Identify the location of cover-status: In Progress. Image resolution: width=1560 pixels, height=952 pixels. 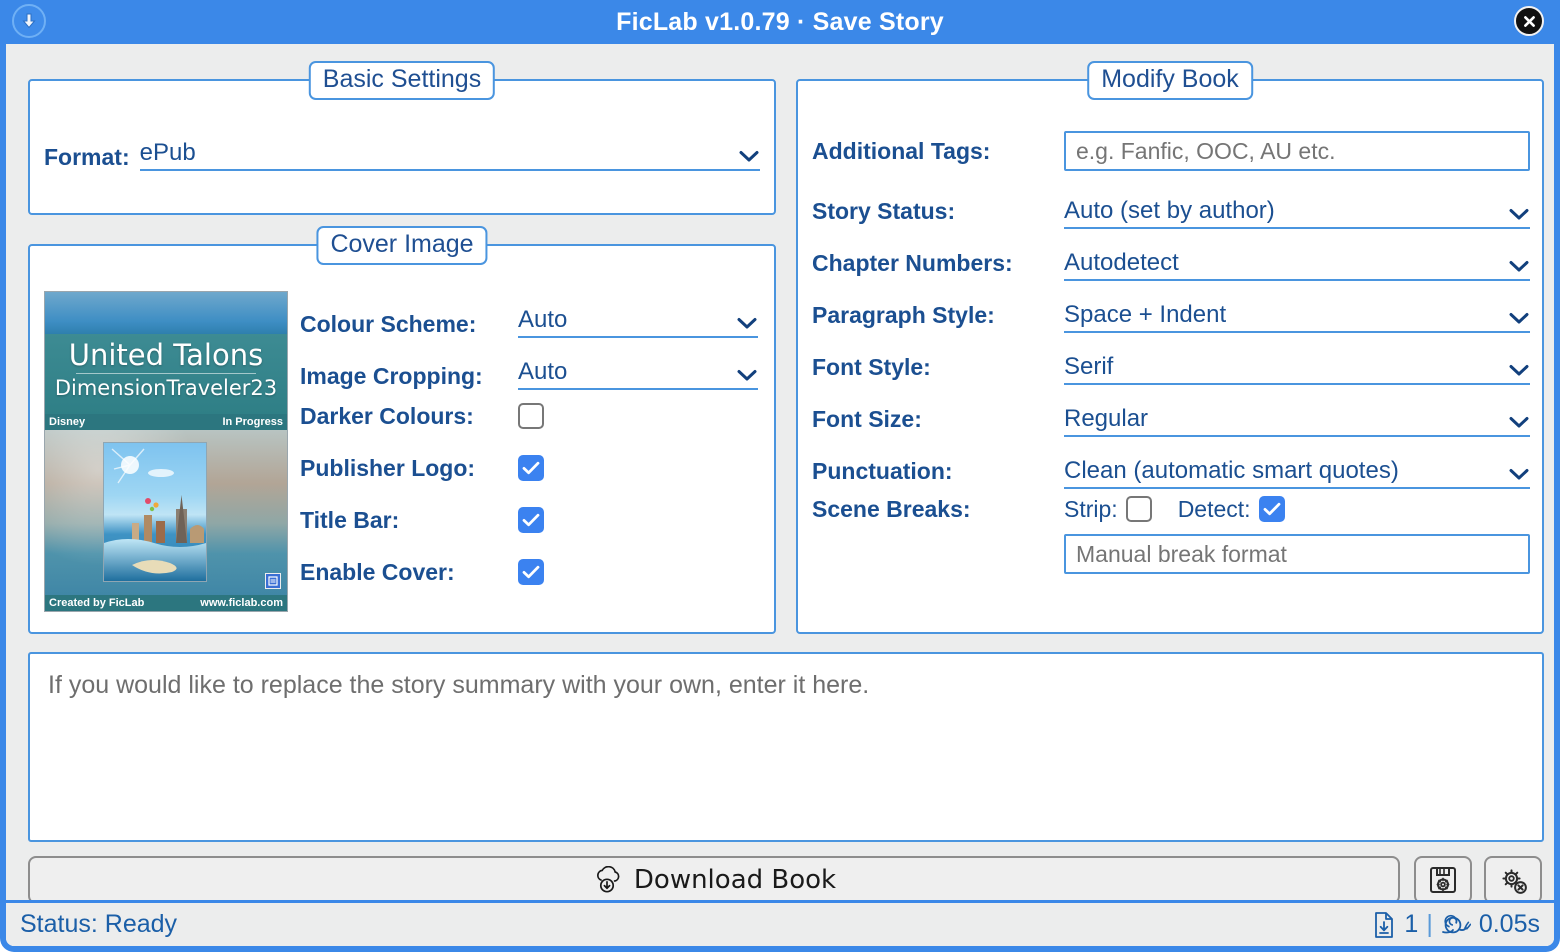
(252, 422).